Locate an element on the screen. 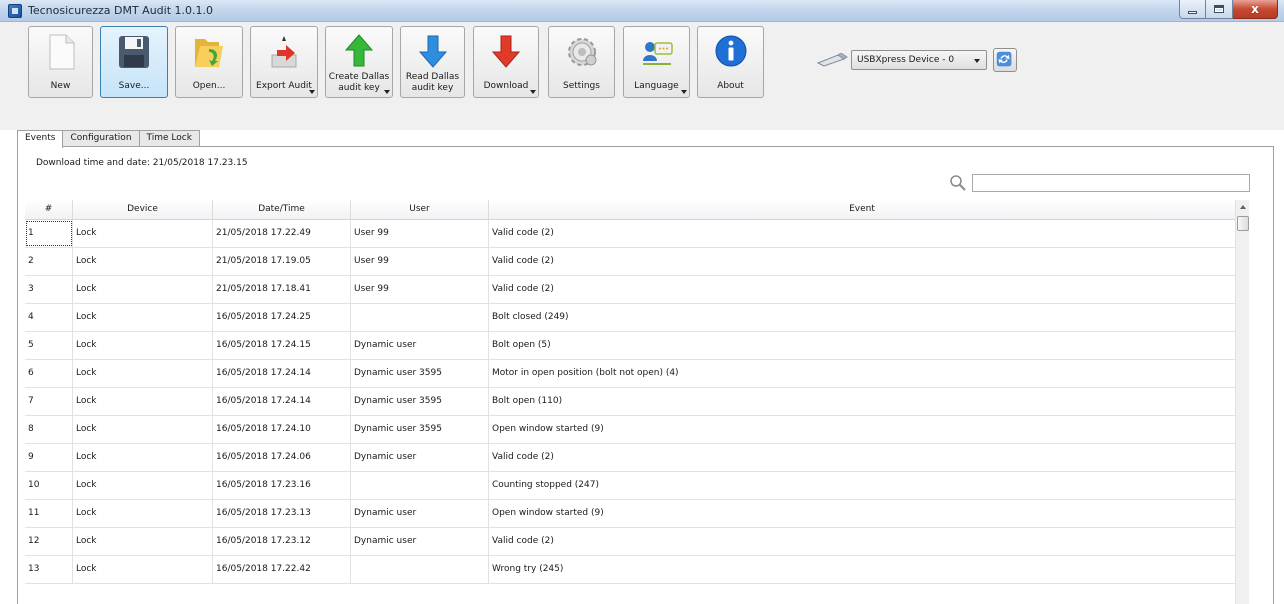 The width and height of the screenshot is (1284, 604). create-dallas-label-line1: Create Dallas is located at coordinates (359, 77).